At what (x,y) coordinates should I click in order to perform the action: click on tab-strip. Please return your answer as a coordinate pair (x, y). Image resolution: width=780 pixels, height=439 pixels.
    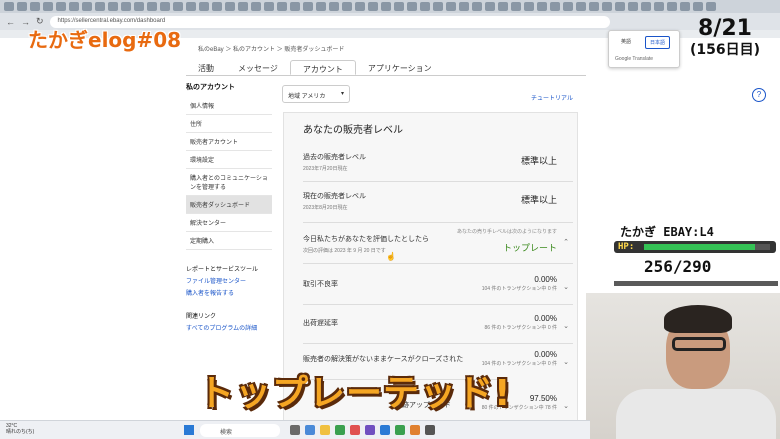
    Looking at the image, I should click on (390, 6).